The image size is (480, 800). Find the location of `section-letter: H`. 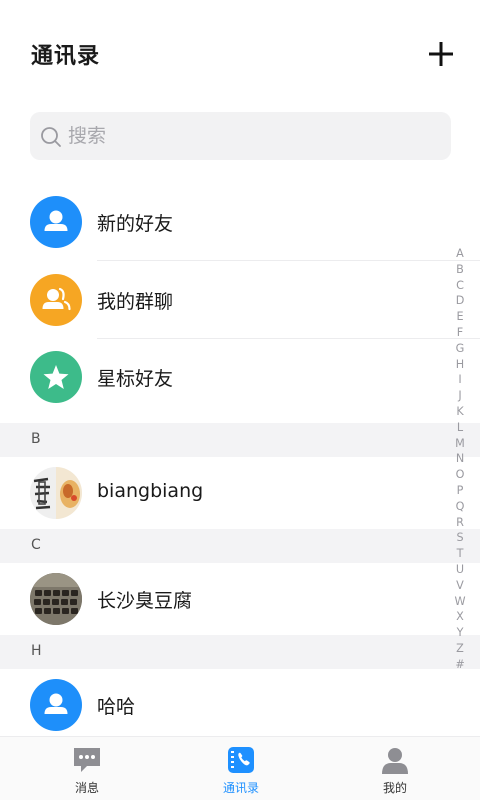

section-letter: H is located at coordinates (36, 651).